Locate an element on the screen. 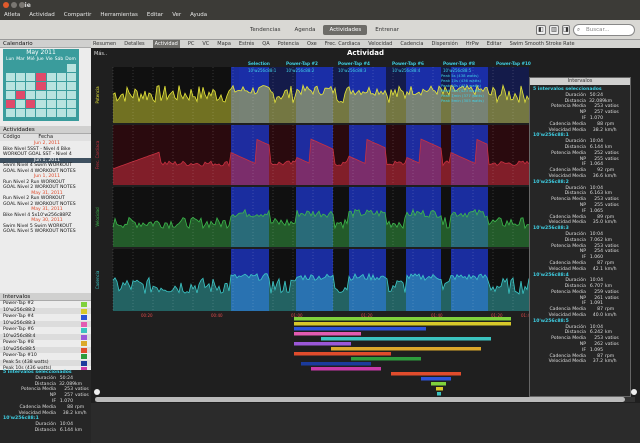 The height and width of the screenshot is (443, 640). more-button: Más.. is located at coordinates (100, 54).